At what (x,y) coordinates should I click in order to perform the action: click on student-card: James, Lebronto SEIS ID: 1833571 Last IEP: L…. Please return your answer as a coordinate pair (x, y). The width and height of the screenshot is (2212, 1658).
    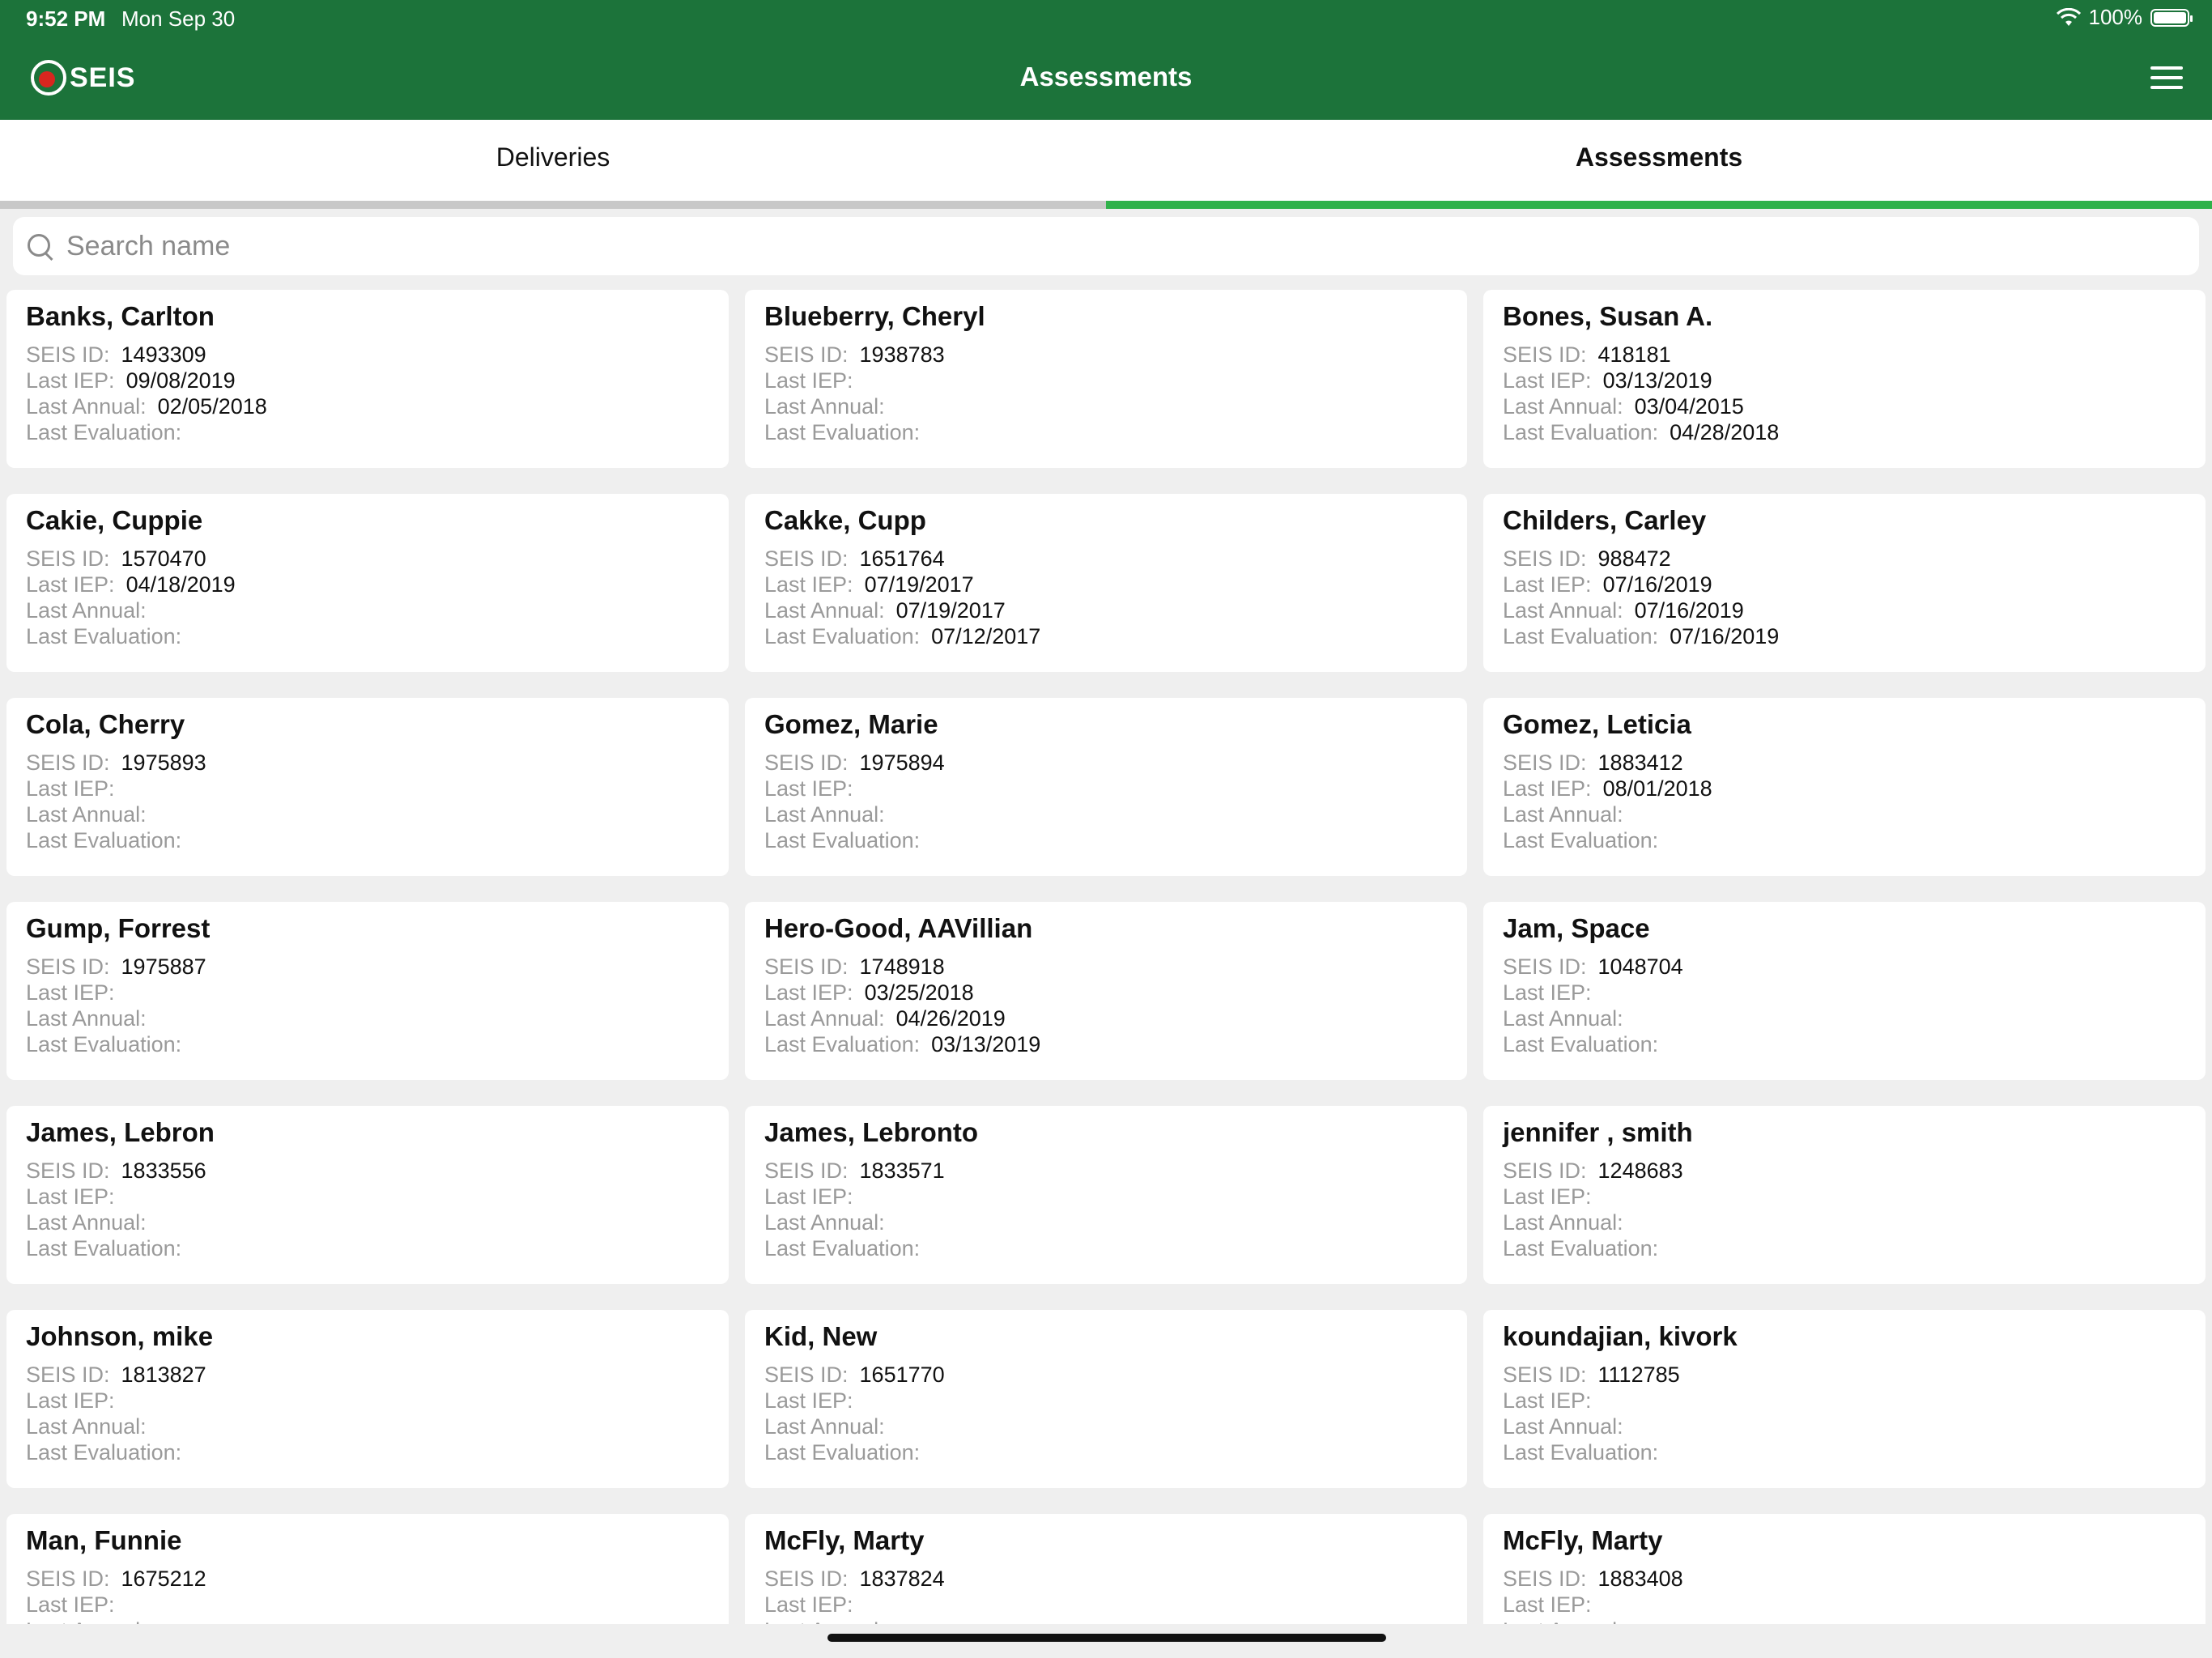
    Looking at the image, I should click on (1106, 1195).